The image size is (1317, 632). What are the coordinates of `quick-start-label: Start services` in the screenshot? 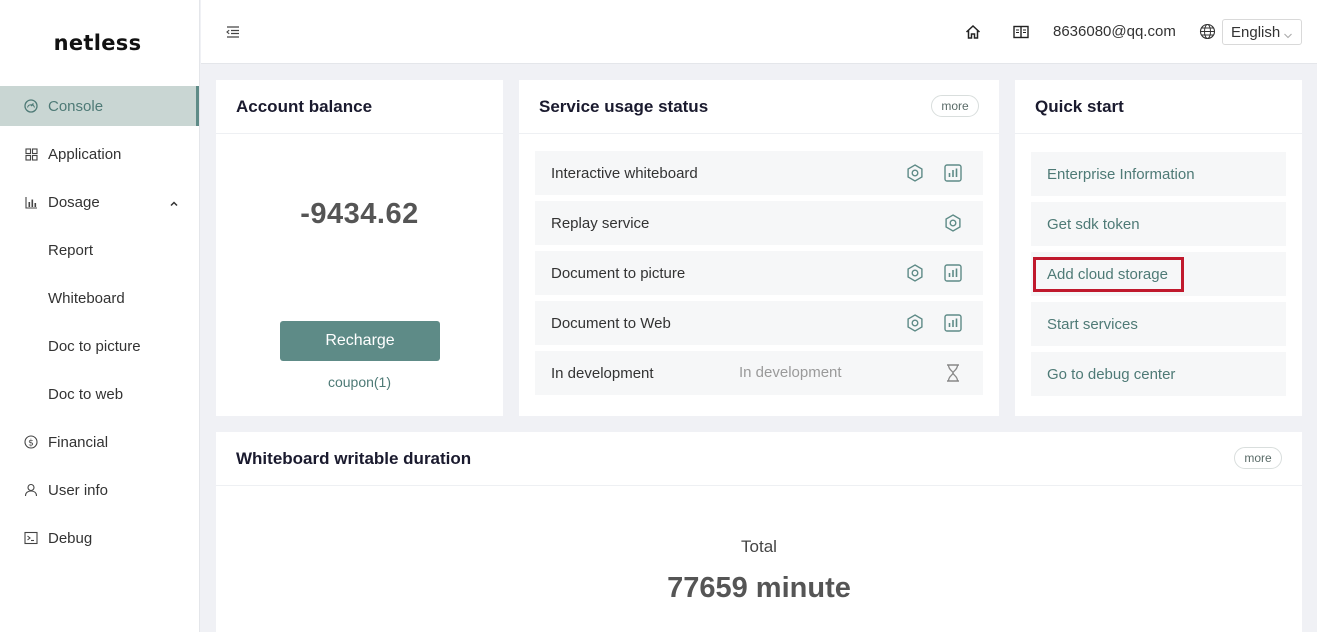 It's located at (1092, 324).